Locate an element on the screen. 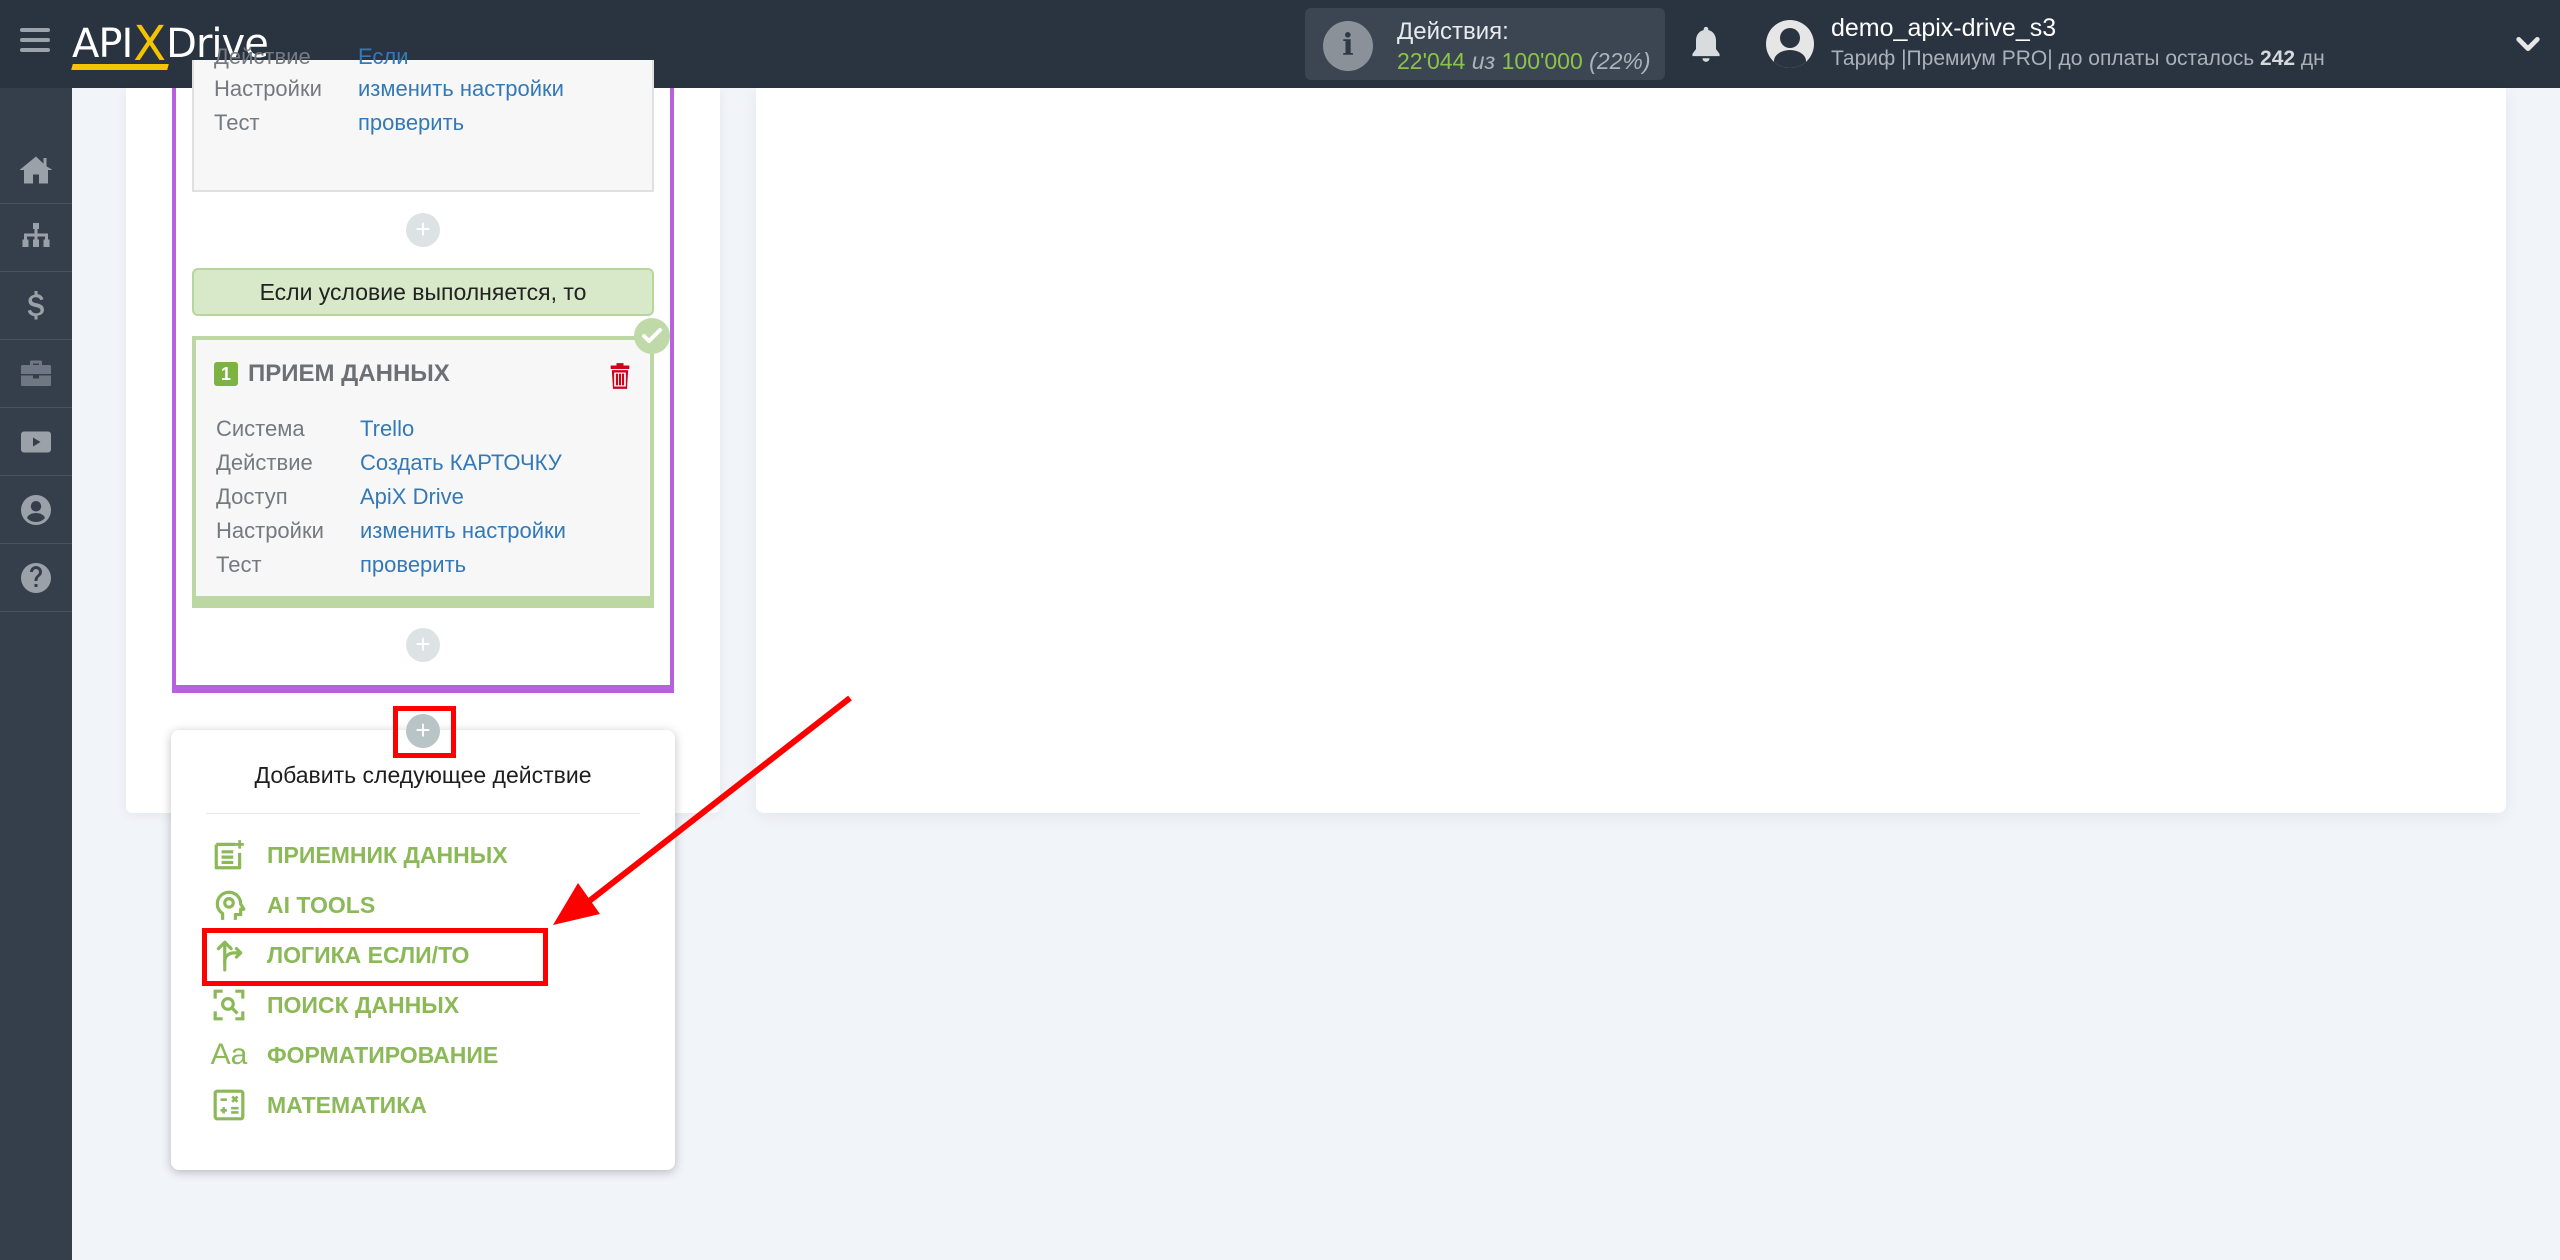 The height and width of the screenshot is (1260, 2560). actions-percent: (22%) is located at coordinates (1620, 61).